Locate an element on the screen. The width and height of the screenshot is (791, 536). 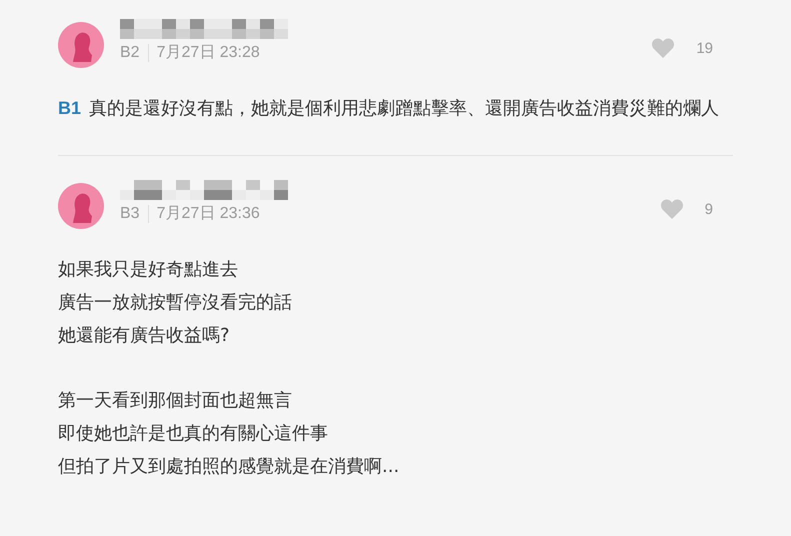
like-count: 19 is located at coordinates (704, 48).